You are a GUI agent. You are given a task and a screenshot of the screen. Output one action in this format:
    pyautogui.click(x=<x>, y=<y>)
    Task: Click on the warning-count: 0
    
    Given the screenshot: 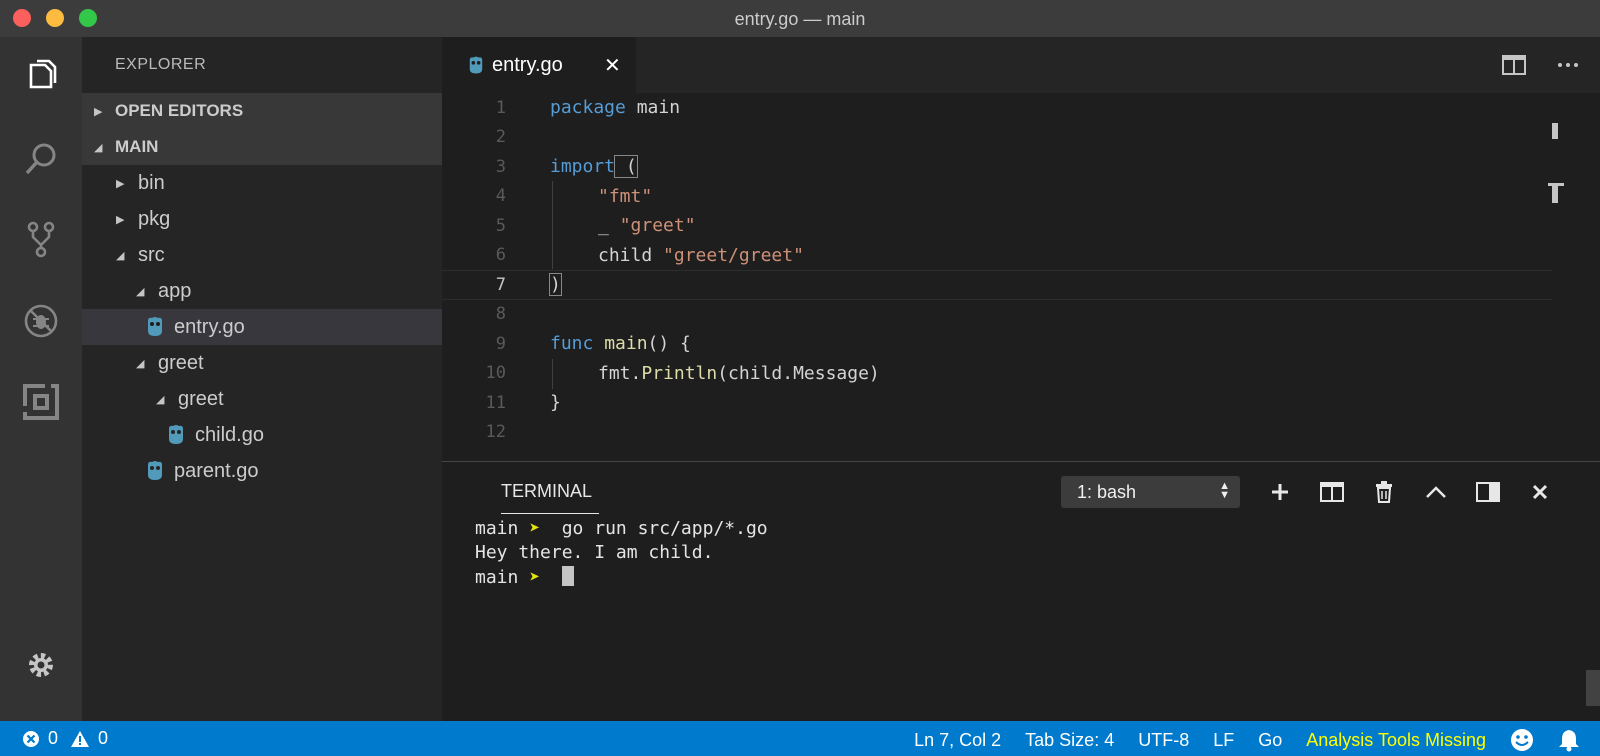 What is the action you would take?
    pyautogui.click(x=103, y=738)
    